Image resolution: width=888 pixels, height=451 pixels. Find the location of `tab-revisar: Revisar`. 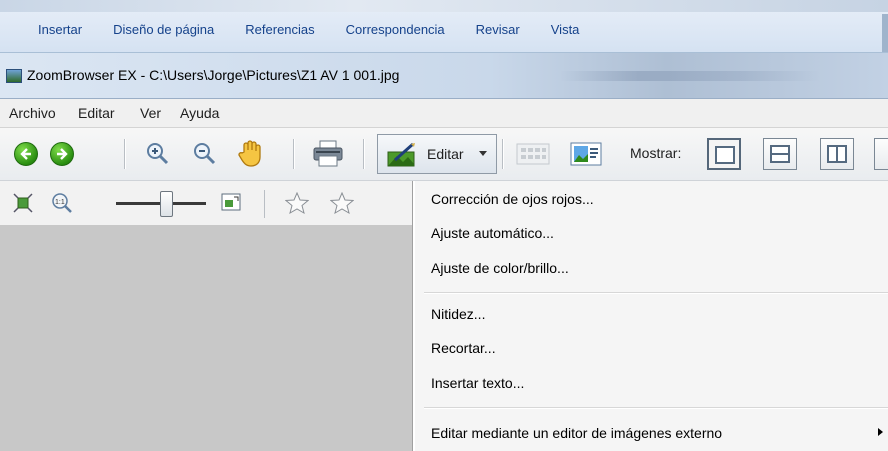

tab-revisar: Revisar is located at coordinates (498, 29).